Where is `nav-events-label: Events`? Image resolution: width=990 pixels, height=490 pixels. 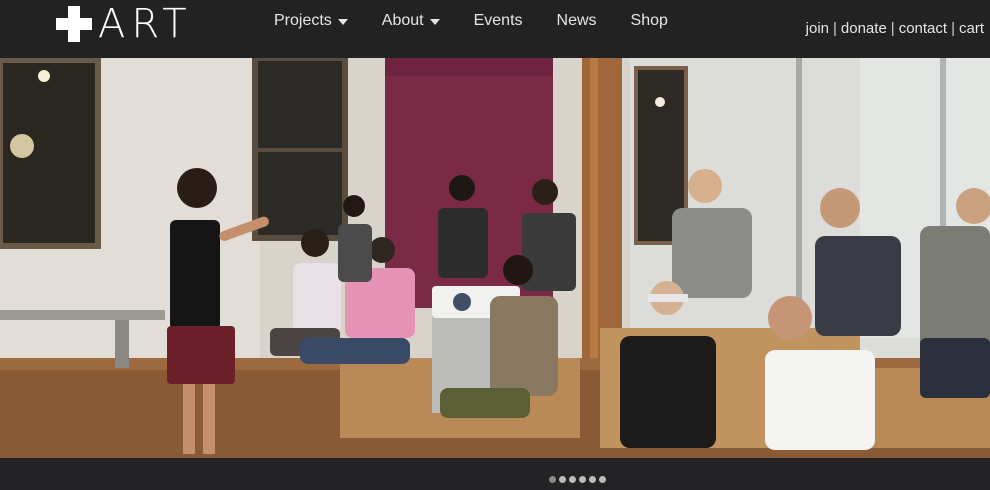
nav-events-label: Events is located at coordinates (498, 20).